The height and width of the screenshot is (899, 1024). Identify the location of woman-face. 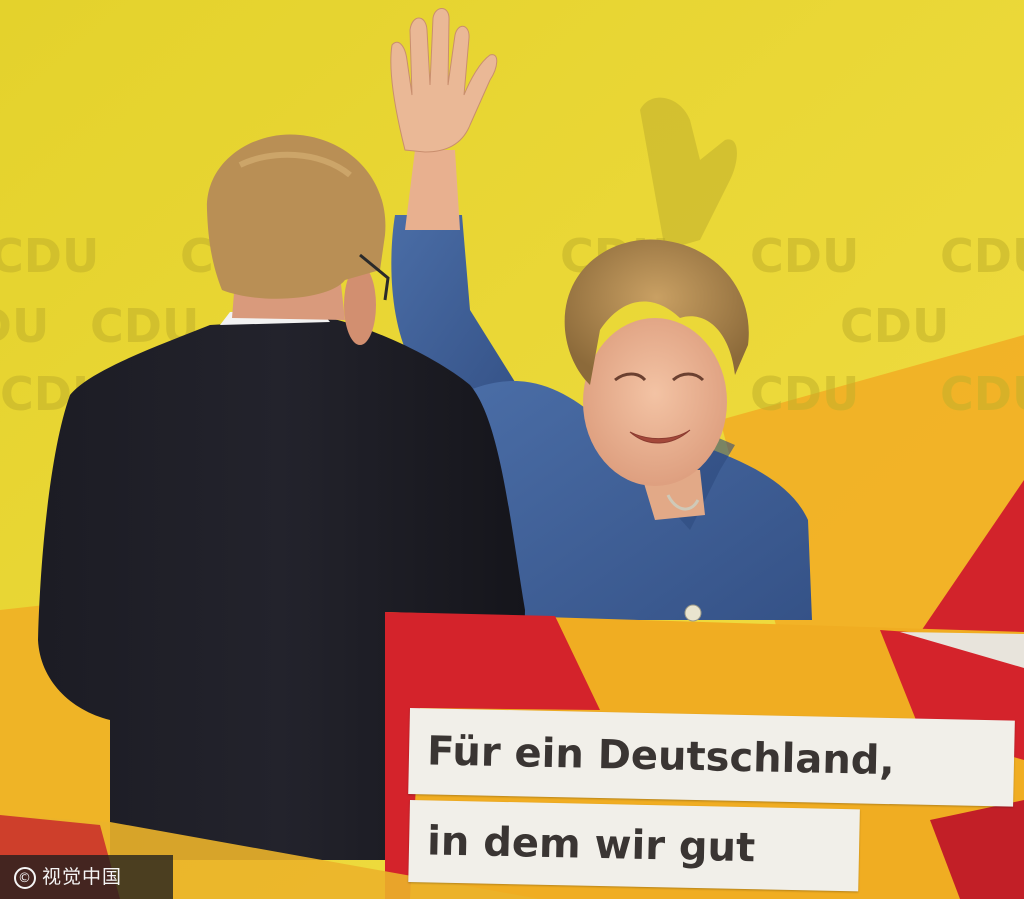
(655, 402).